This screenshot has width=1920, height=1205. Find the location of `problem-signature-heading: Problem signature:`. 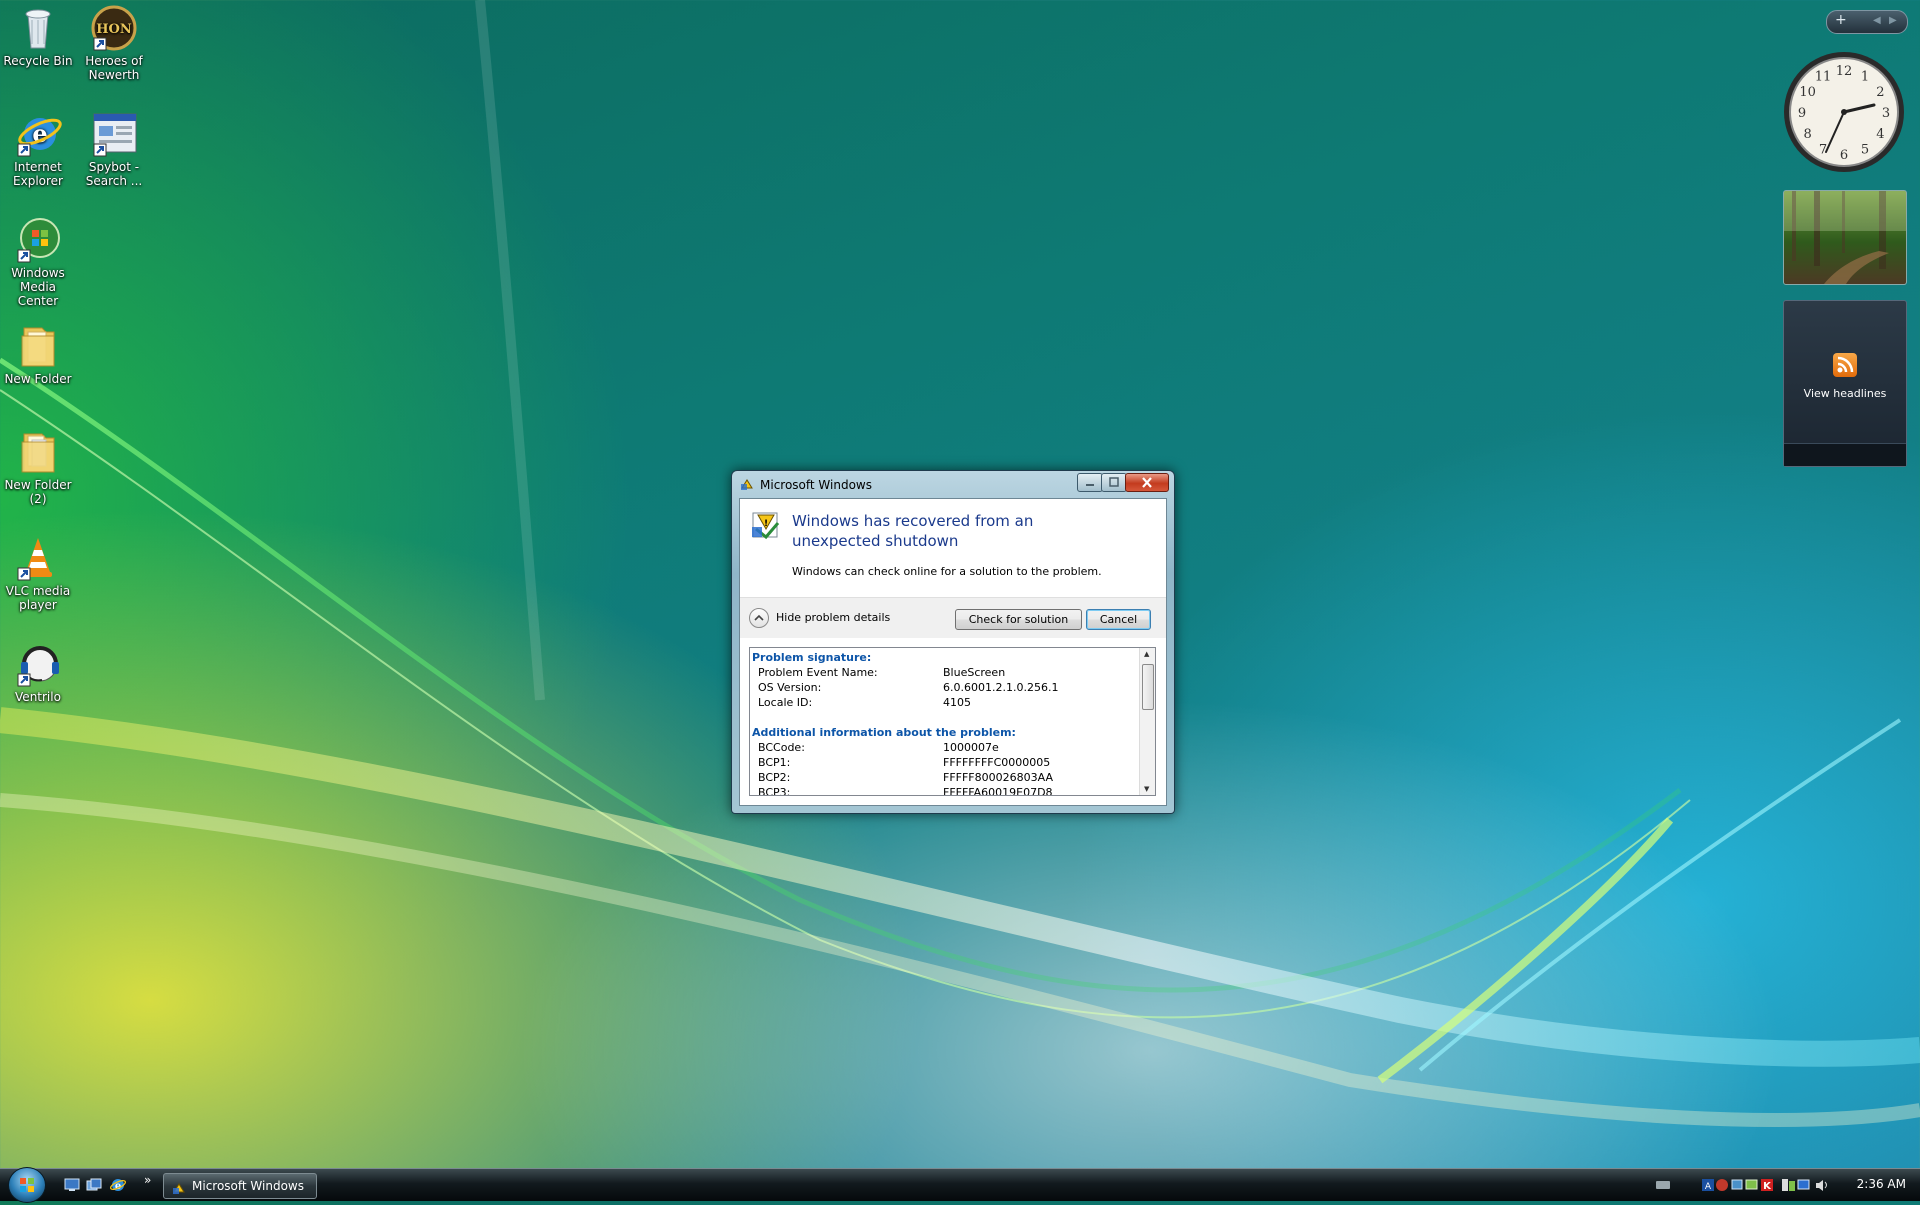

problem-signature-heading: Problem signature: is located at coordinates (812, 657).